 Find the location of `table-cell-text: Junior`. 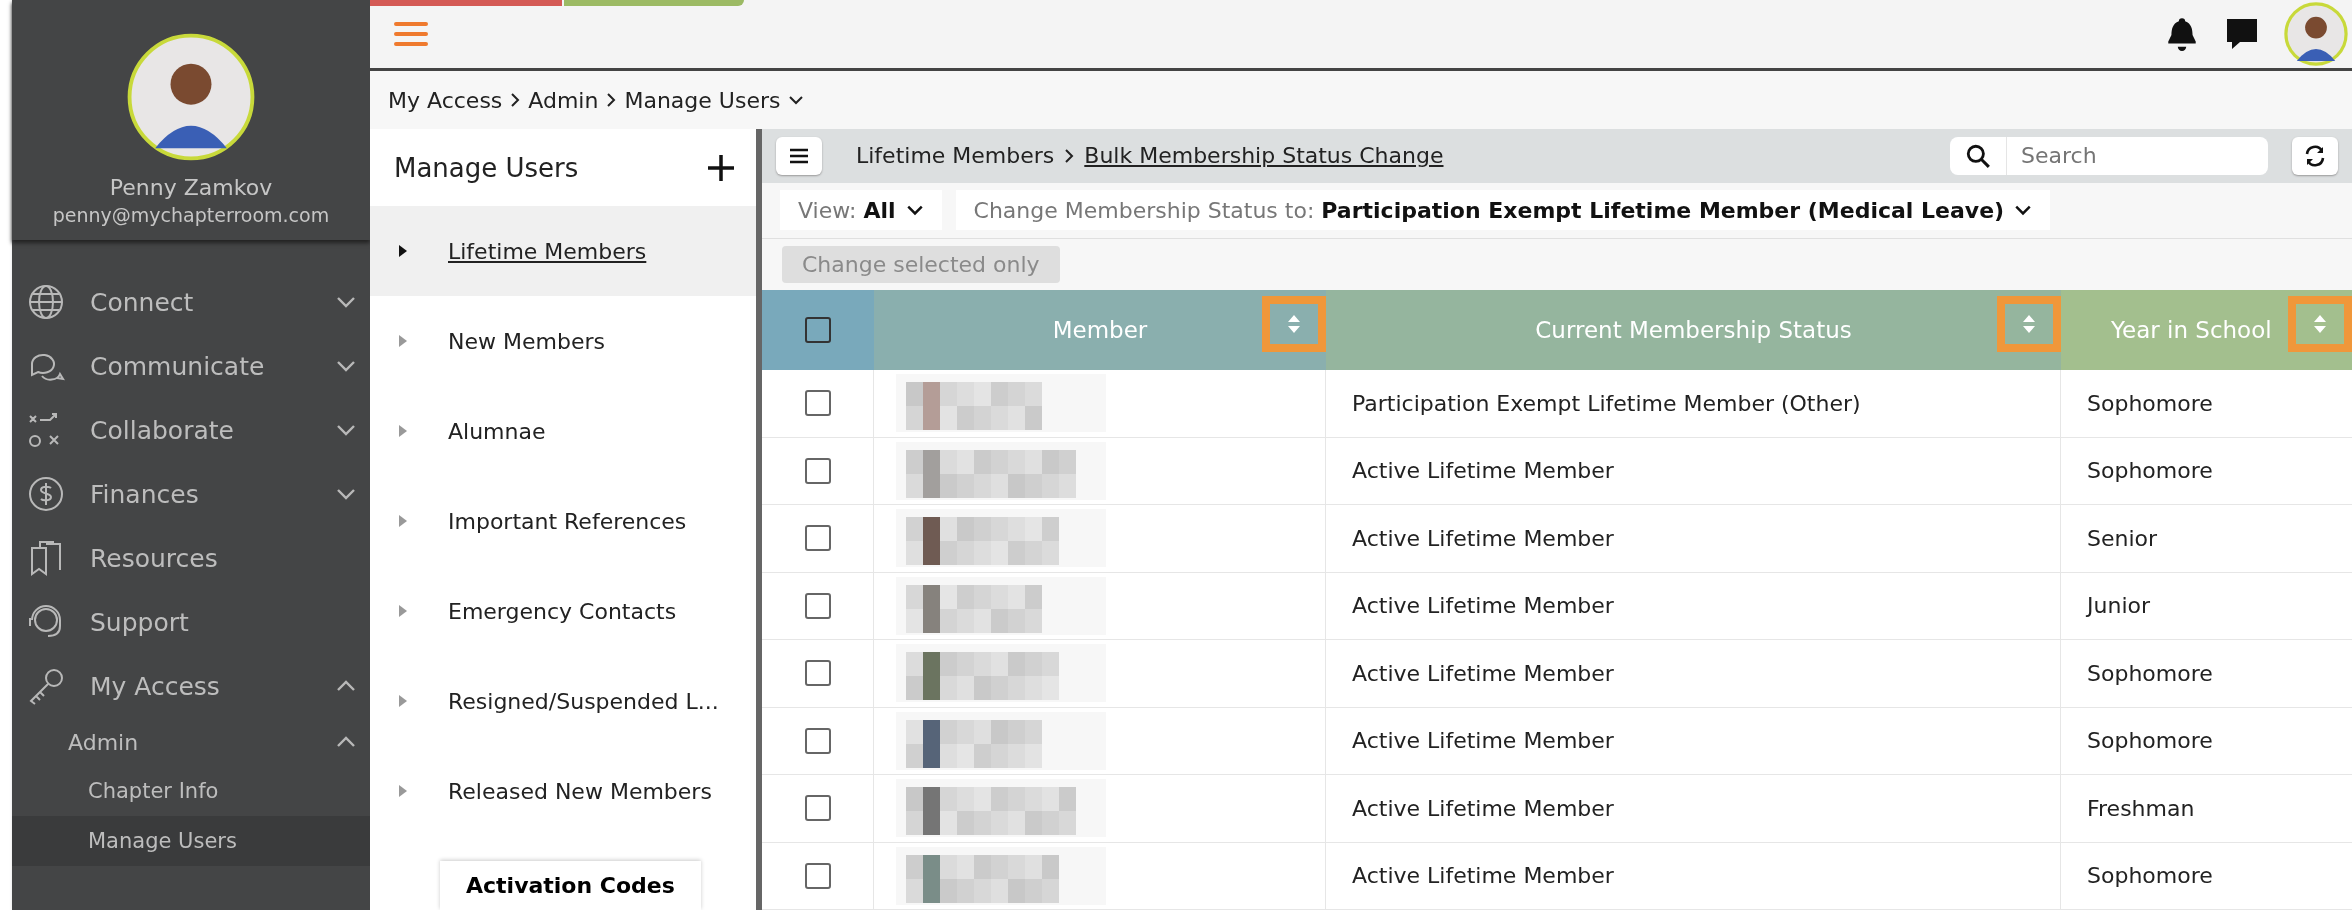

table-cell-text: Junior is located at coordinates (2118, 606).